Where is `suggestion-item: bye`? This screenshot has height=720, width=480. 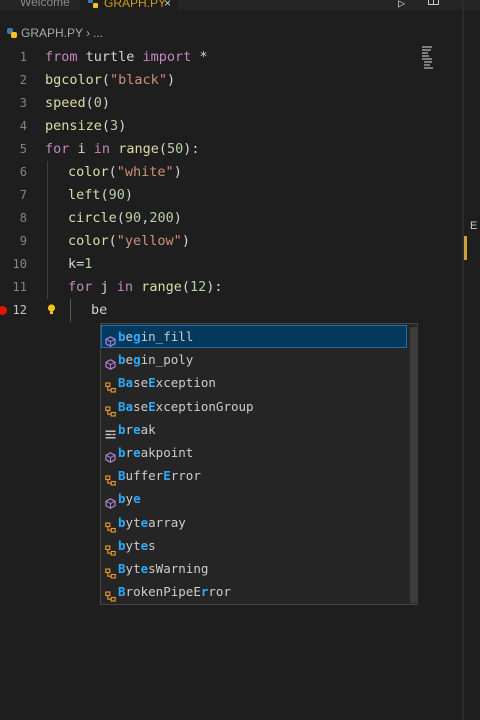 suggestion-item: bye is located at coordinates (254, 498).